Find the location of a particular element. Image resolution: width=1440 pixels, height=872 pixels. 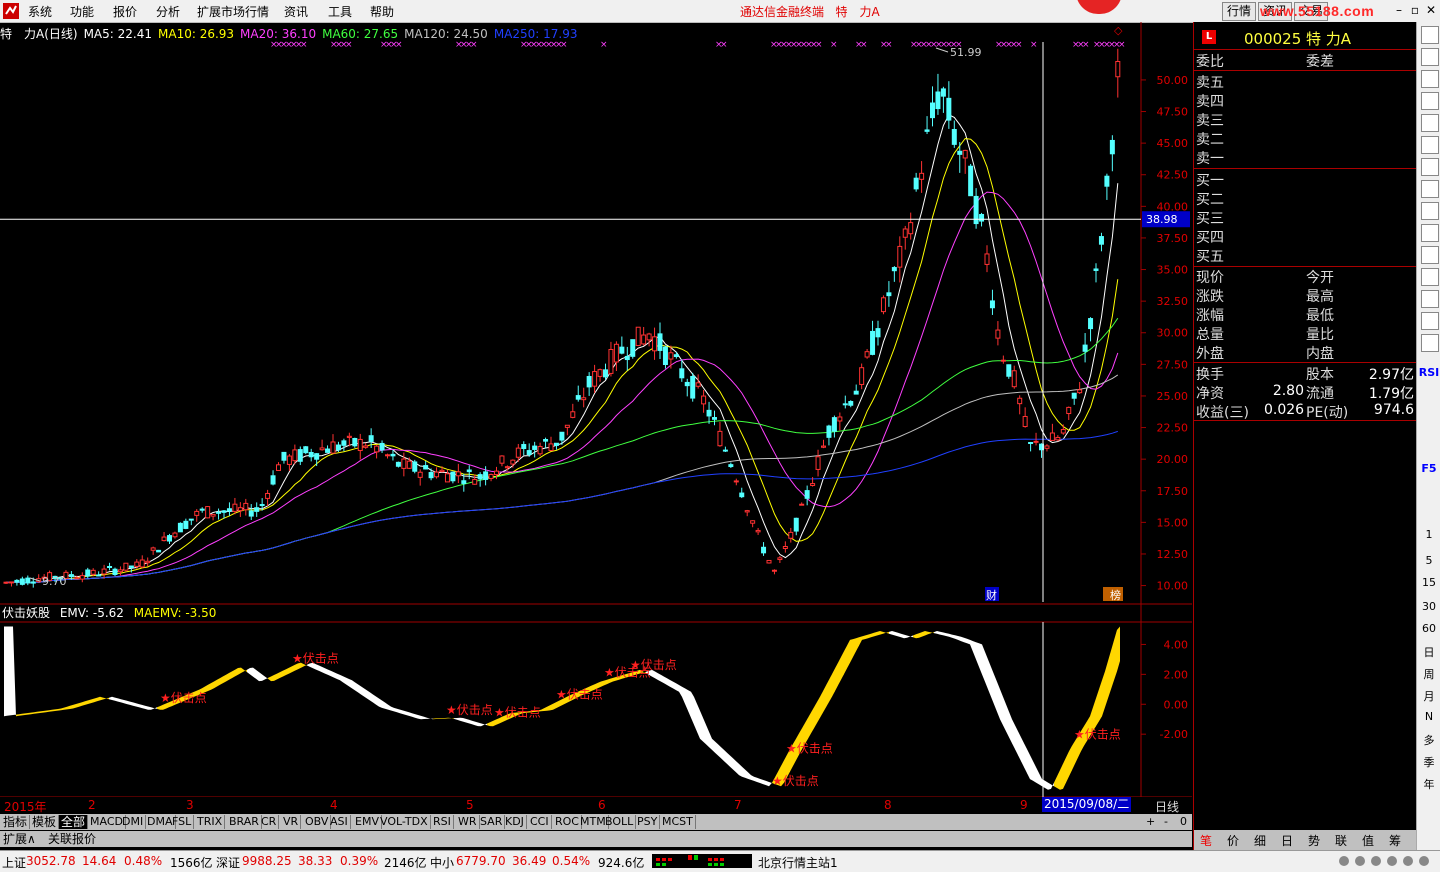

indicator-tab-trix: TRIX is located at coordinates (210, 822).